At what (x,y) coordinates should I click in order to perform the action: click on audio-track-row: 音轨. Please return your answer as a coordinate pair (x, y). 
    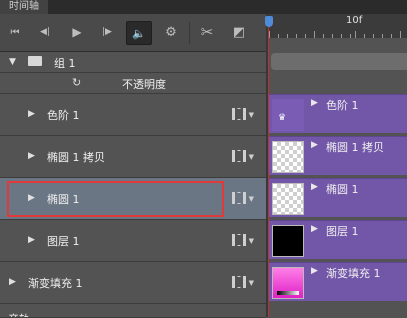
    Looking at the image, I should click on (133, 311).